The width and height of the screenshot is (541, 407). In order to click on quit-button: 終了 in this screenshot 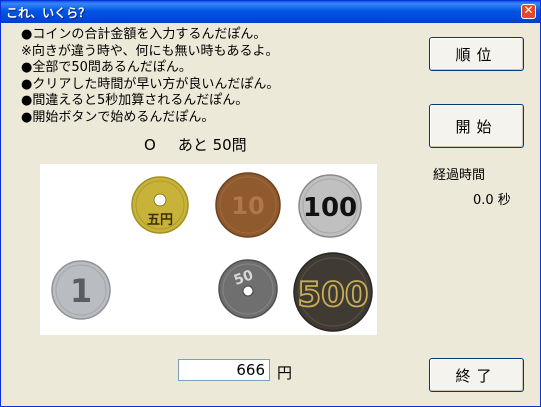, I will do `click(476, 375)`.